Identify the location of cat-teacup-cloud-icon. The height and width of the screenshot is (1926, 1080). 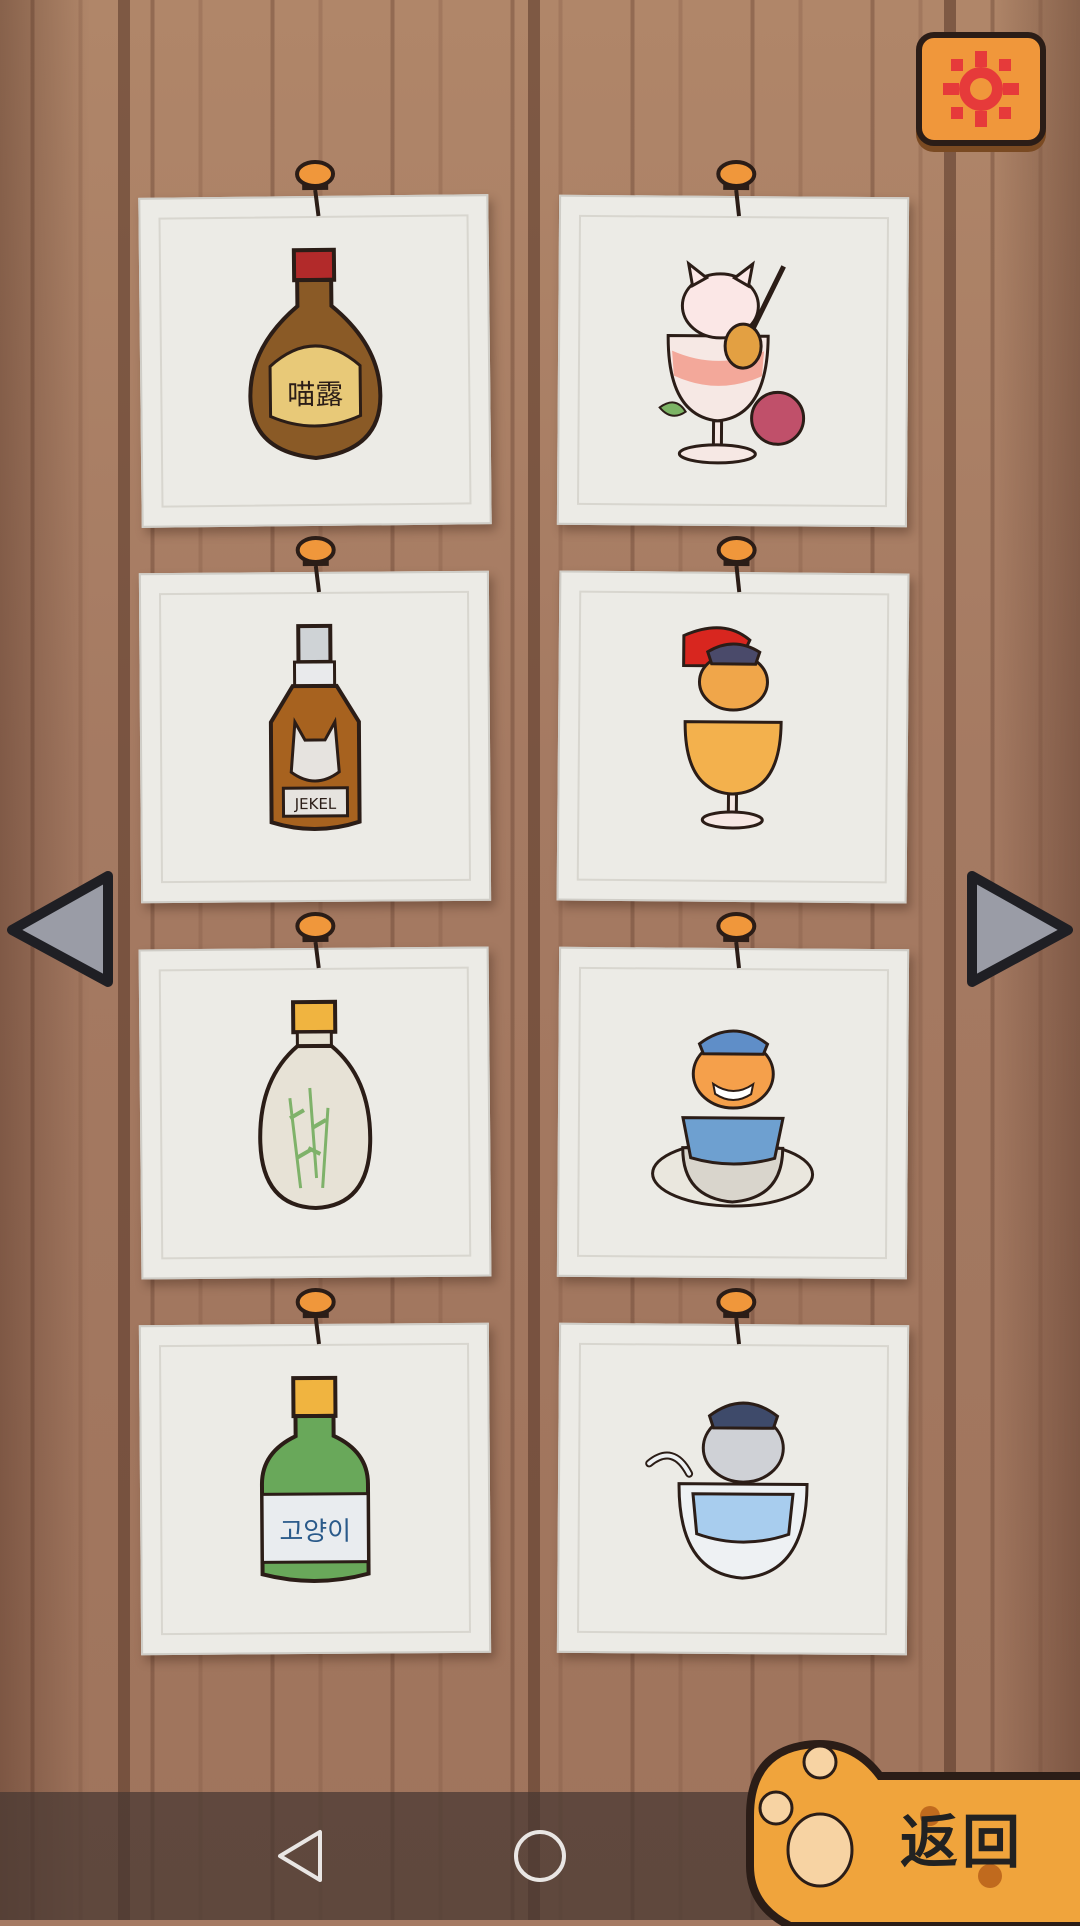
(733, 1118).